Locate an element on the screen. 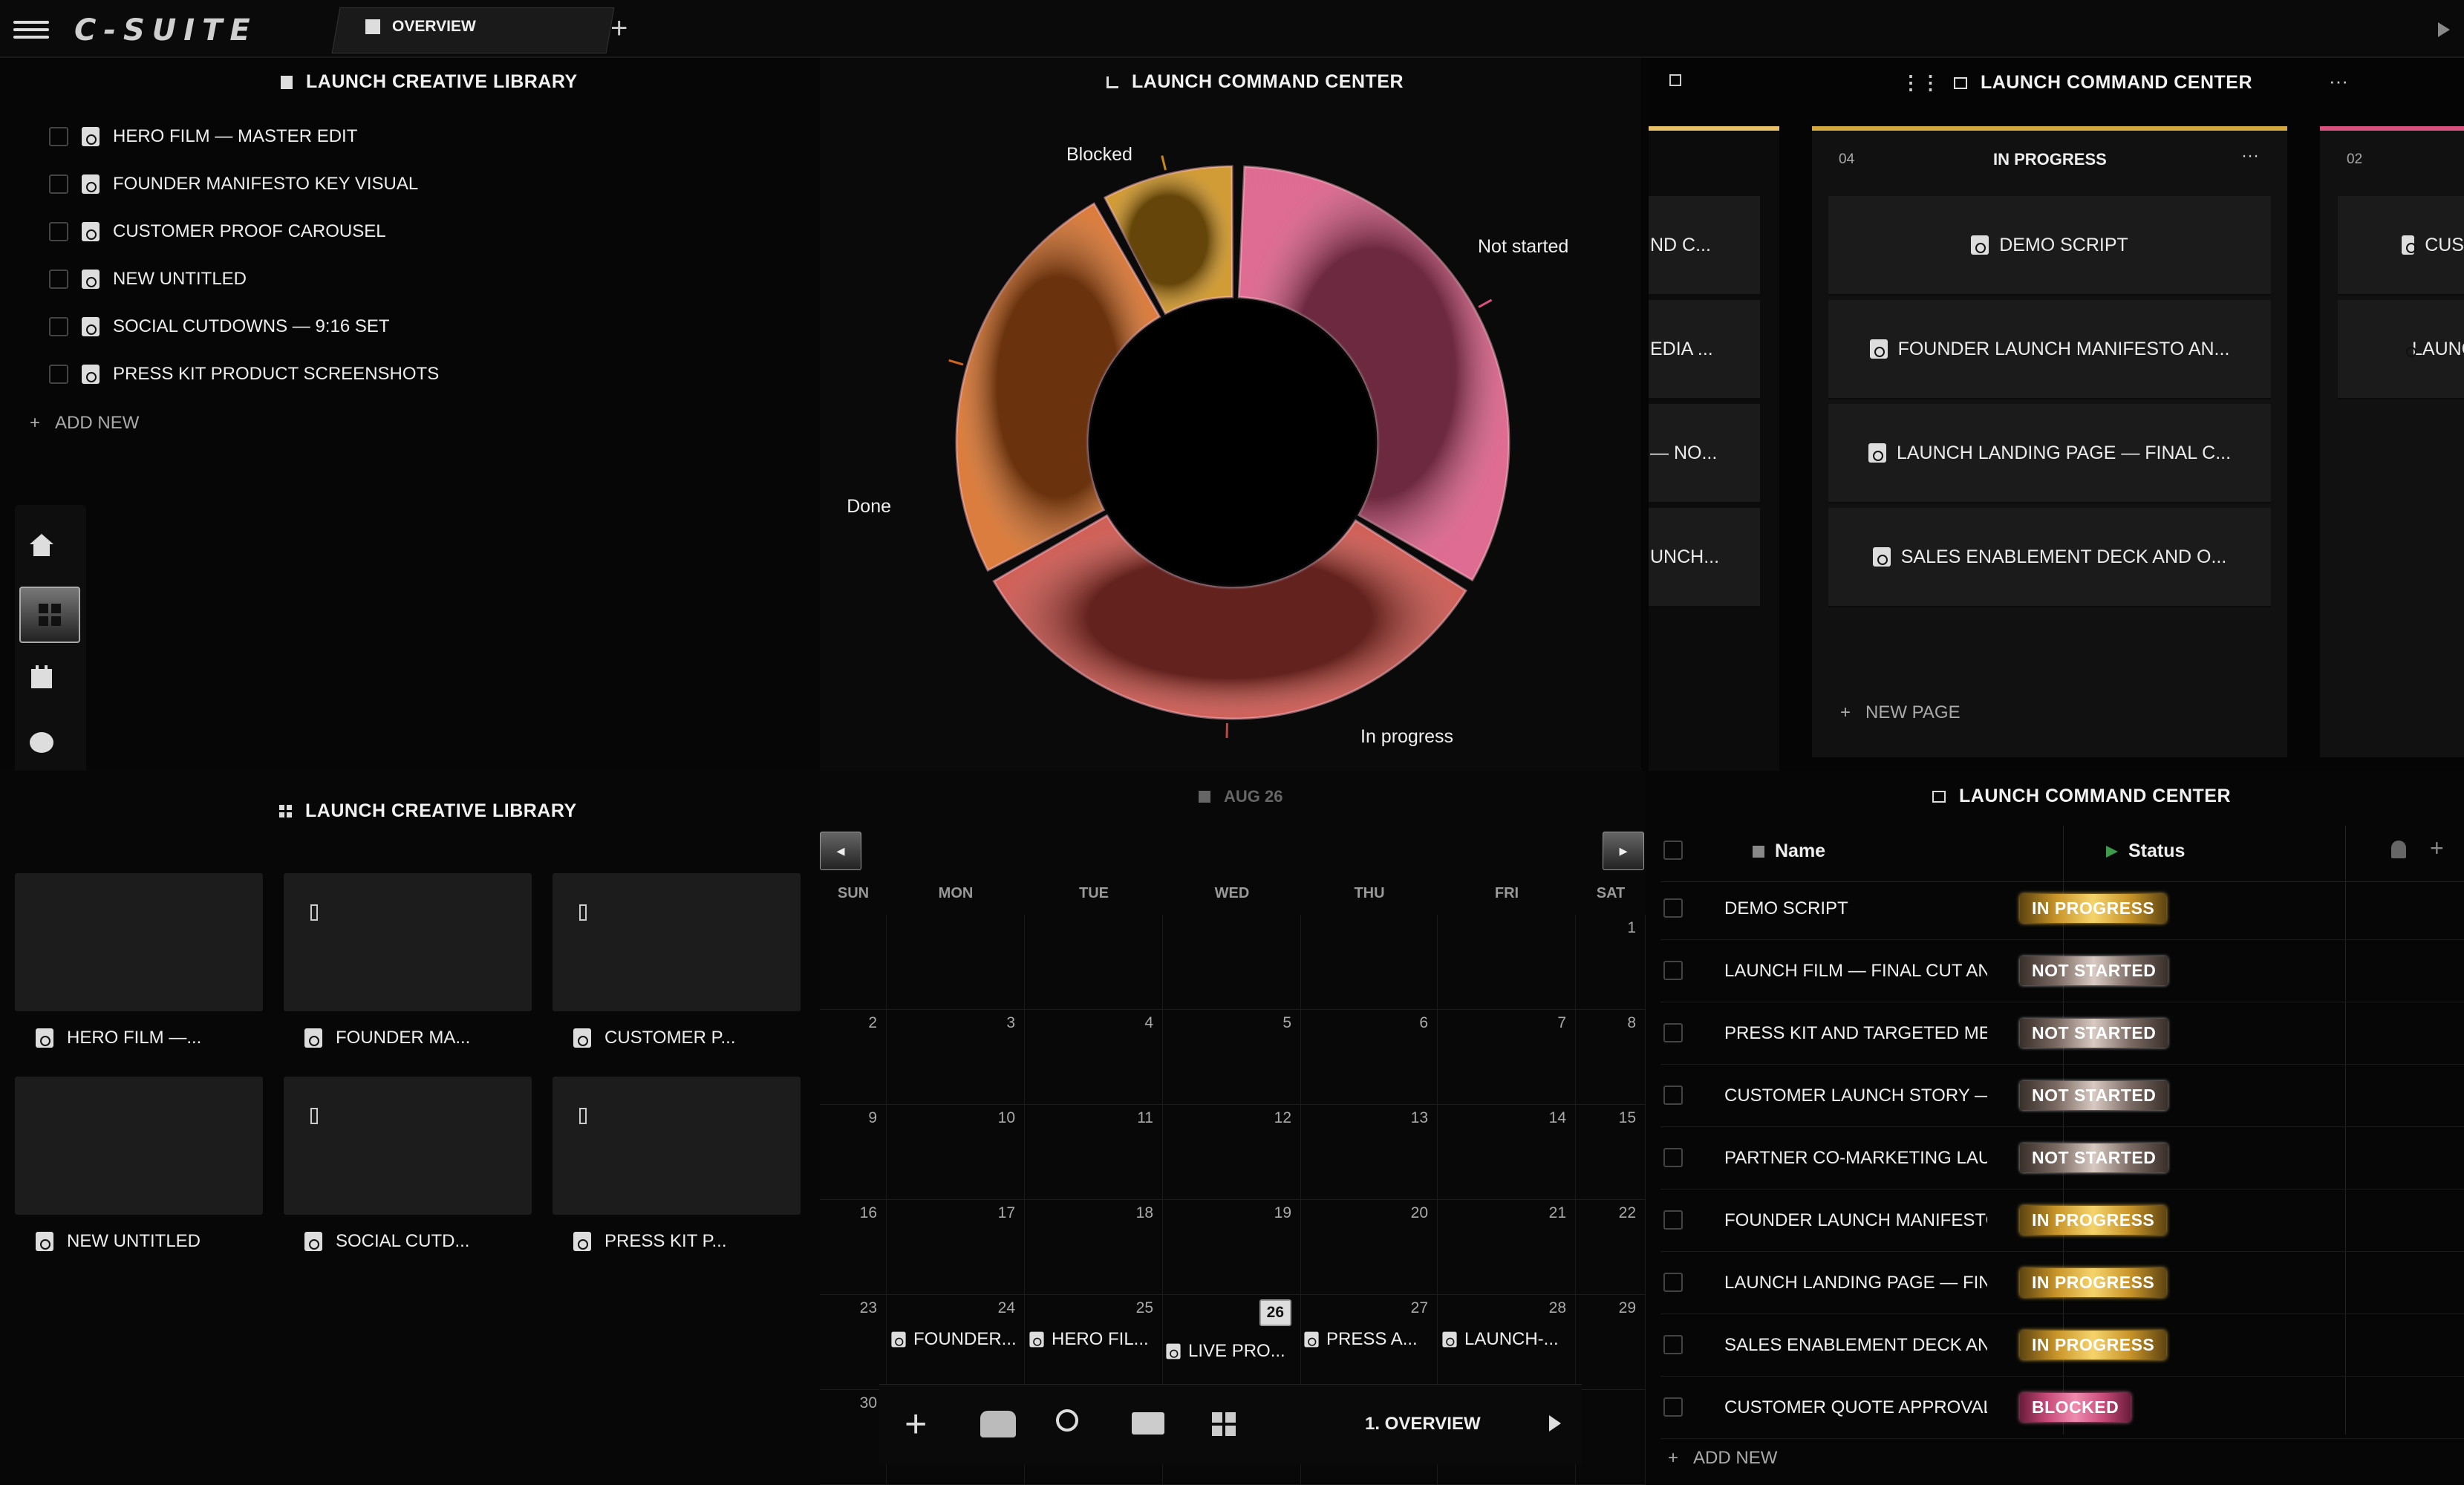 The width and height of the screenshot is (2464, 1485). calendar-day-cell: 30 is located at coordinates (854, 1438).